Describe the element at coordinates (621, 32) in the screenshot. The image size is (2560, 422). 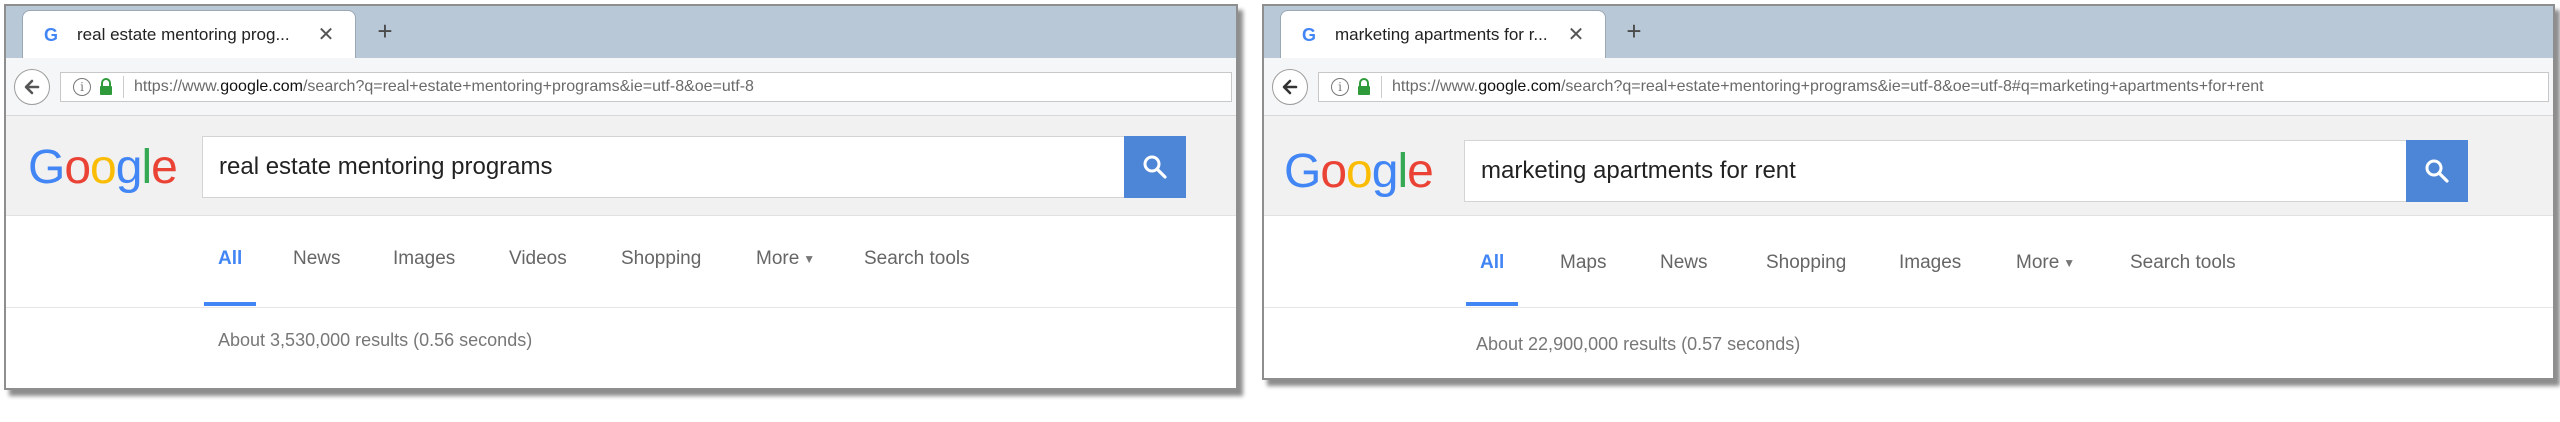
I see `tab-bar: G real estate mentoring prog... ✕ +` at that location.